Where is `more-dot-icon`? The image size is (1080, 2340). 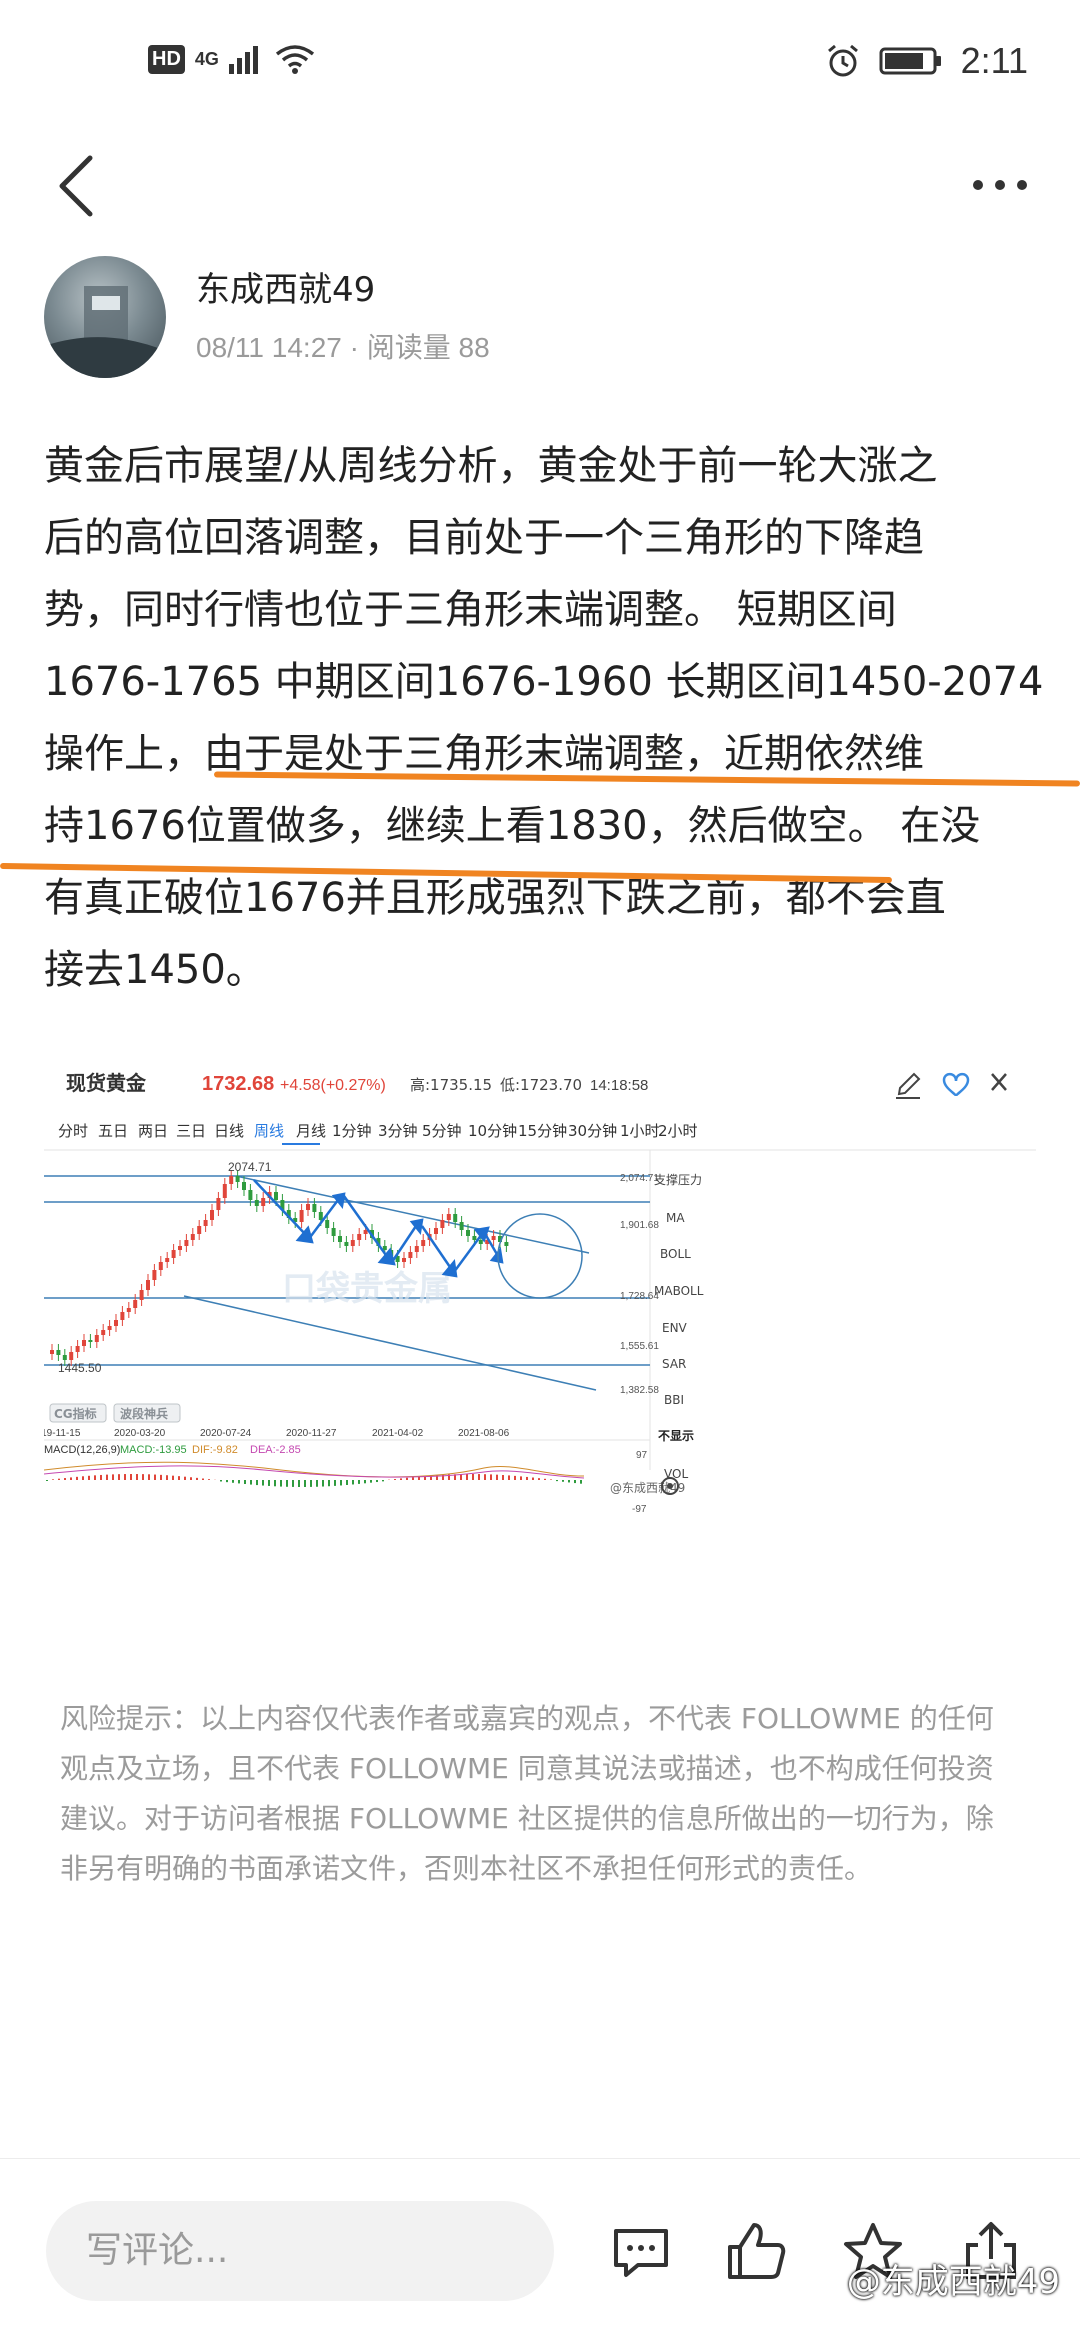
more-dot-icon is located at coordinates (1000, 185).